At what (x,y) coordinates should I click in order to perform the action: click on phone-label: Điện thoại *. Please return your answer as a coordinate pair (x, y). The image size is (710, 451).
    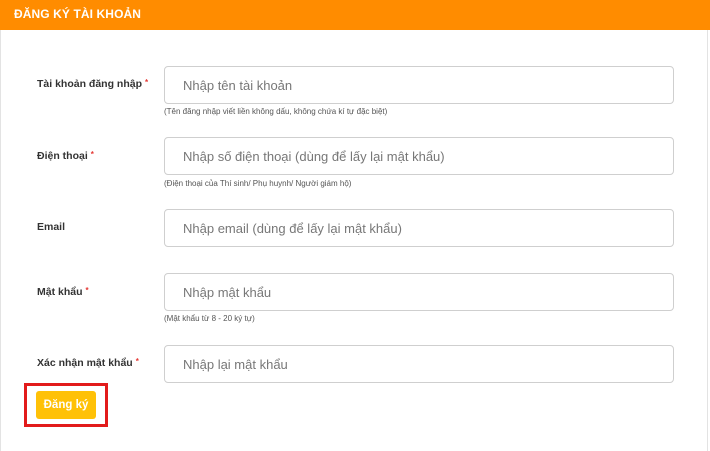
    Looking at the image, I should click on (65, 156).